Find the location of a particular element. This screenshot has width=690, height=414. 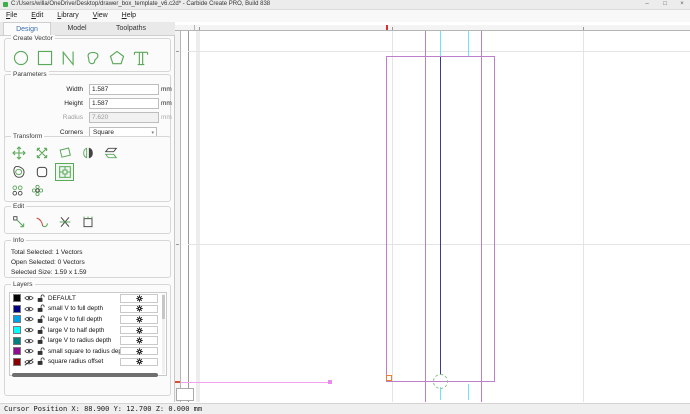

origin-circle-marker is located at coordinates (440, 381).